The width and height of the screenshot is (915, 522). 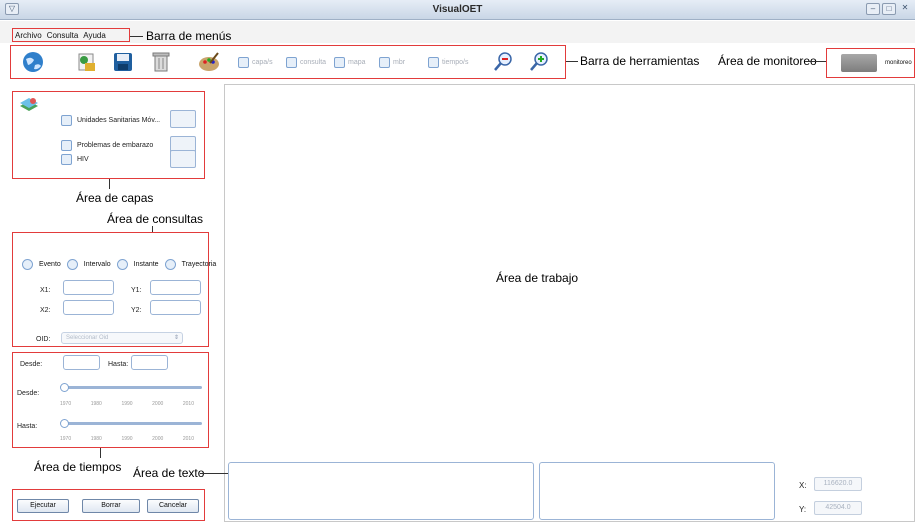 I want to click on callout-toolbar: Barra de herramientas, so click(x=640, y=61).